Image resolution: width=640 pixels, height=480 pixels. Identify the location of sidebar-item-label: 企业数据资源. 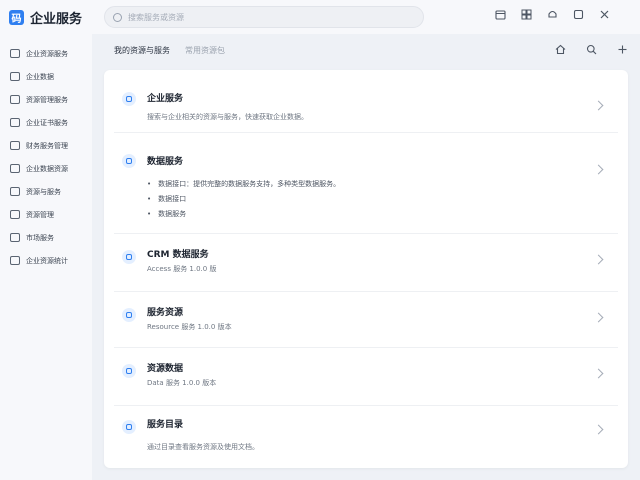
(47, 168).